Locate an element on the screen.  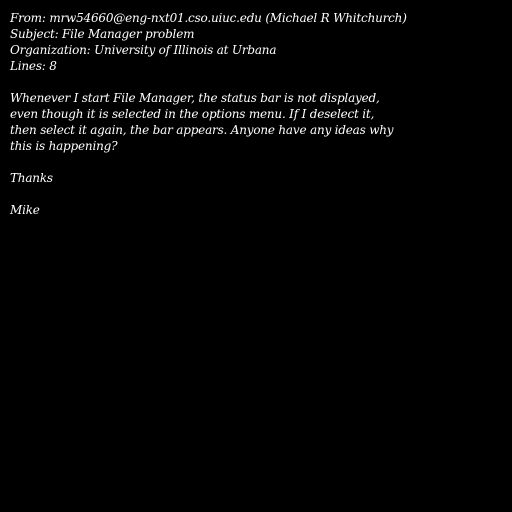
body-line: this is happening? is located at coordinates (64, 146).